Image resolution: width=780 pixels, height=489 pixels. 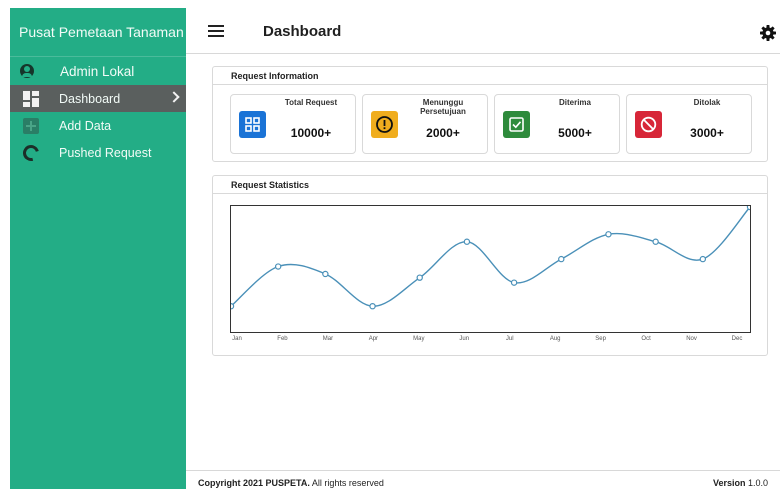 I want to click on user-name: Admin Lokal, so click(x=97, y=71).